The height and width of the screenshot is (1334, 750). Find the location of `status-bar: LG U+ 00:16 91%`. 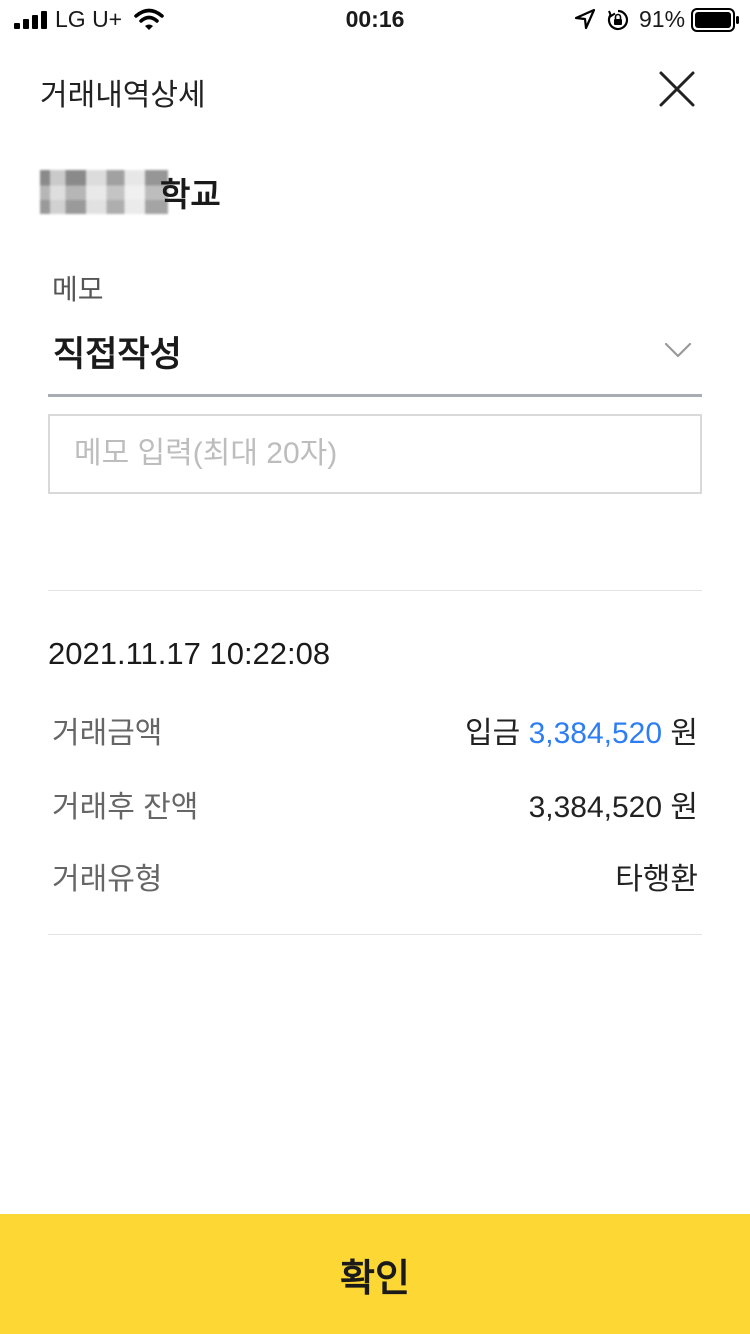

status-bar: LG U+ 00:16 91% is located at coordinates (375, 20).